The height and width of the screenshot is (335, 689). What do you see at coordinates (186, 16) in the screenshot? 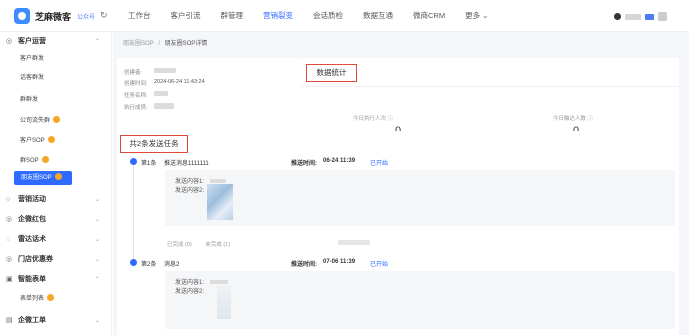
I see `nav-customer-acquisition: 客户引流` at bounding box center [186, 16].